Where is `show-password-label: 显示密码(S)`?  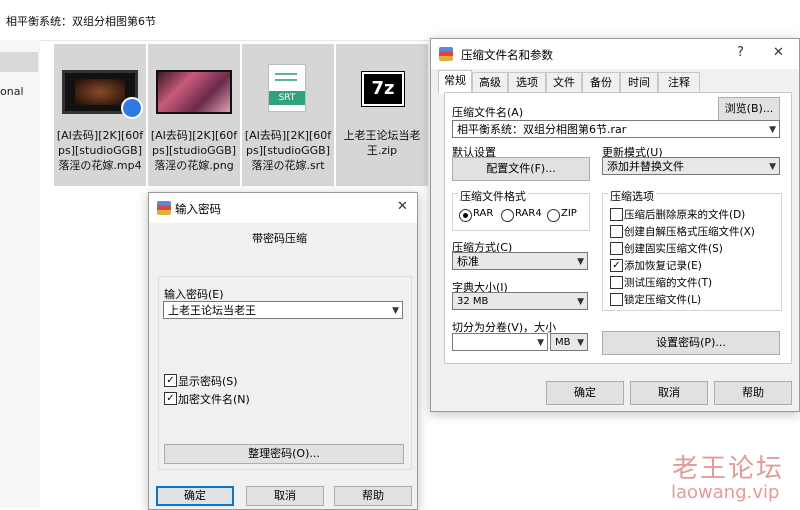
show-password-label: 显示密码(S) is located at coordinates (208, 381).